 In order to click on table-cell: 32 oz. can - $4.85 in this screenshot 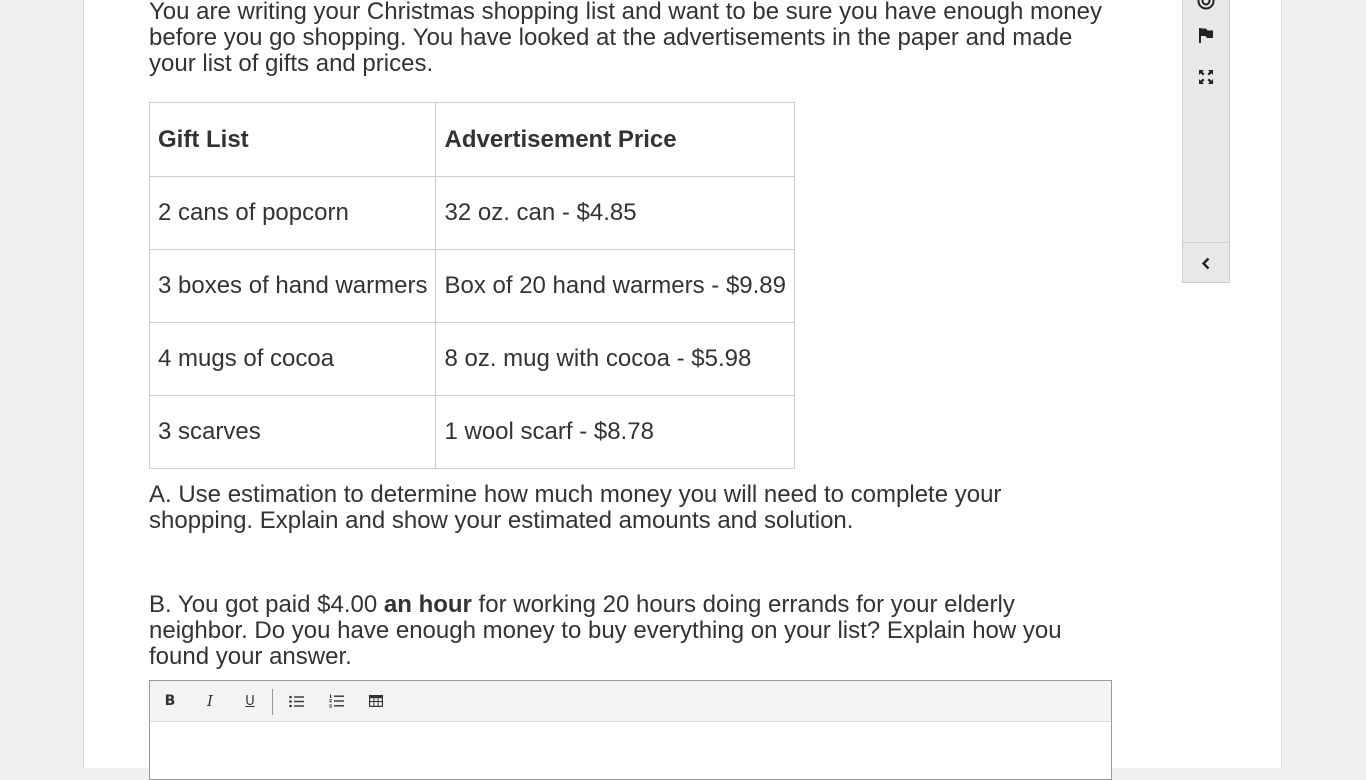, I will do `click(615, 213)`.